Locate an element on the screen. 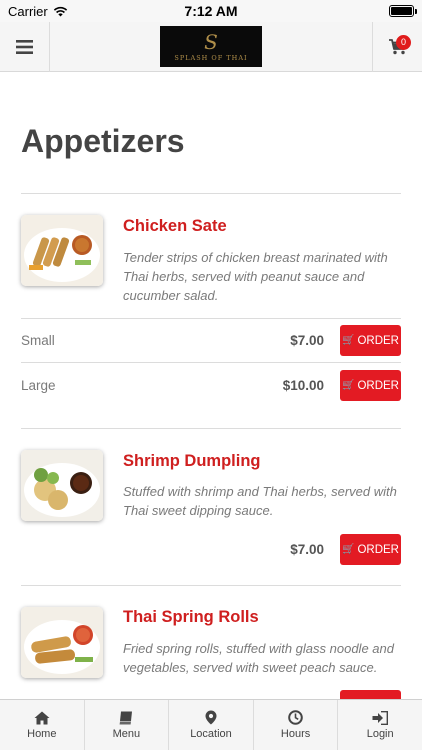  price-row: Large $10.00 🛒 ORDER is located at coordinates (211, 386).